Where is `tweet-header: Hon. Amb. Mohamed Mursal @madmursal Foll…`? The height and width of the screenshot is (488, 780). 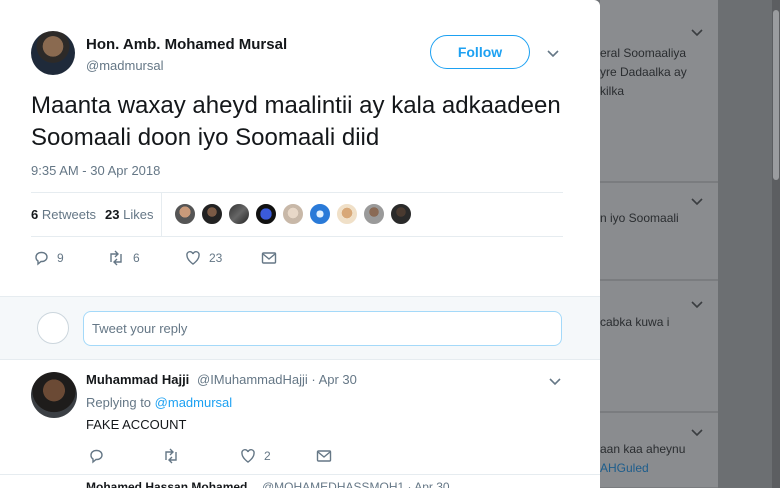
tweet-header: Hon. Amb. Mohamed Mursal @madmursal Foll… is located at coordinates (301, 56).